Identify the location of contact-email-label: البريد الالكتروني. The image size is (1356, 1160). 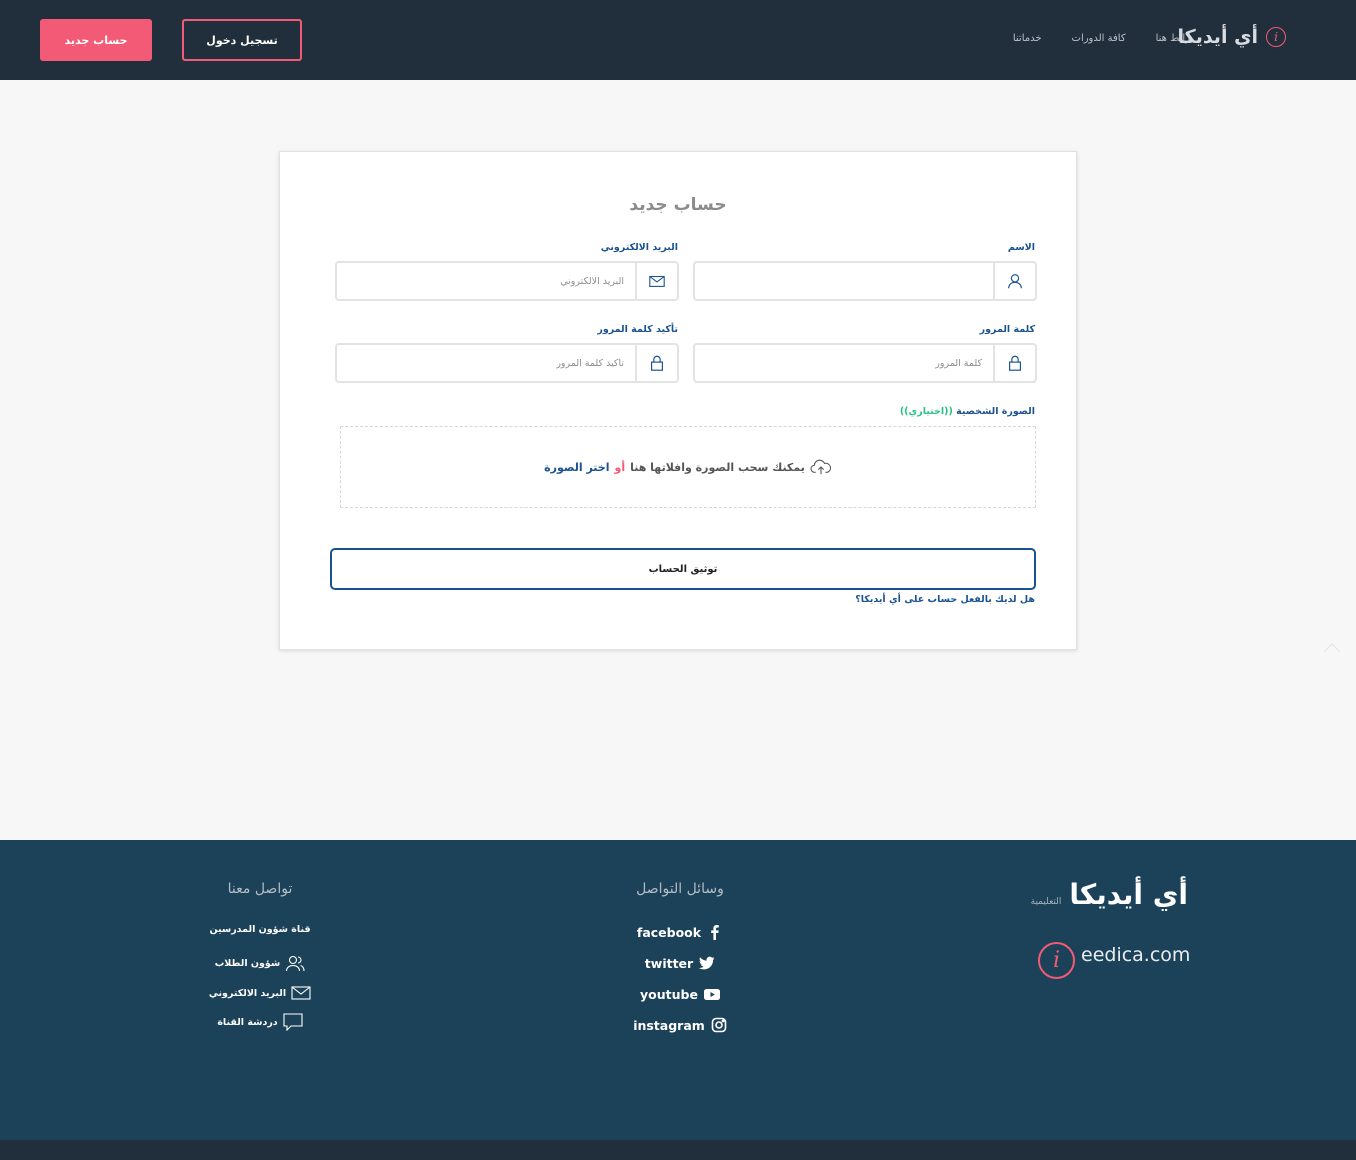
(247, 993).